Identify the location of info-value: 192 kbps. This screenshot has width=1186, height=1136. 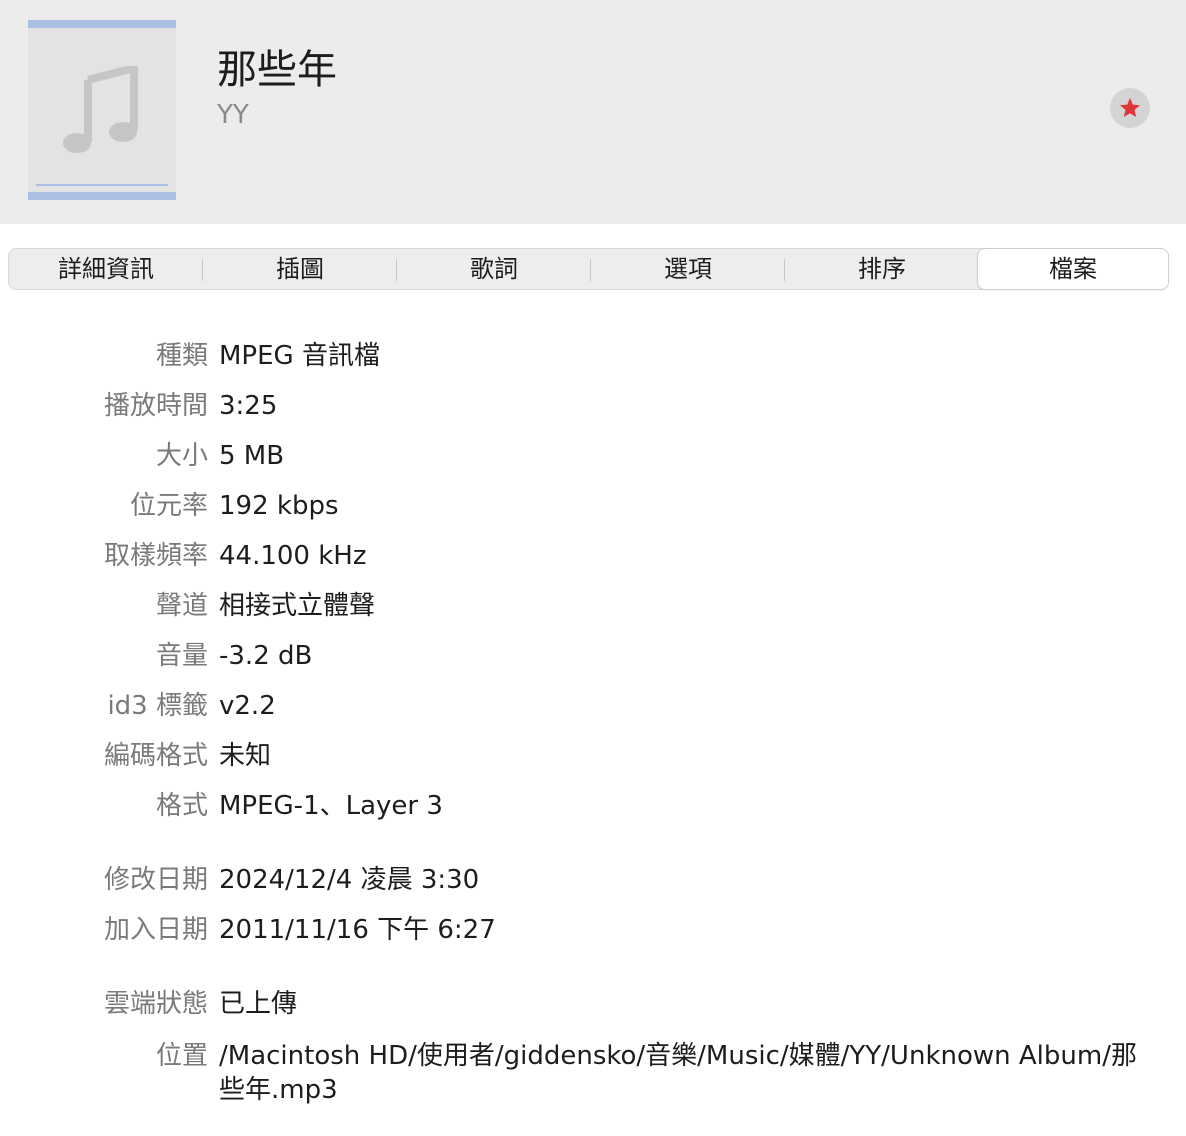
(279, 506).